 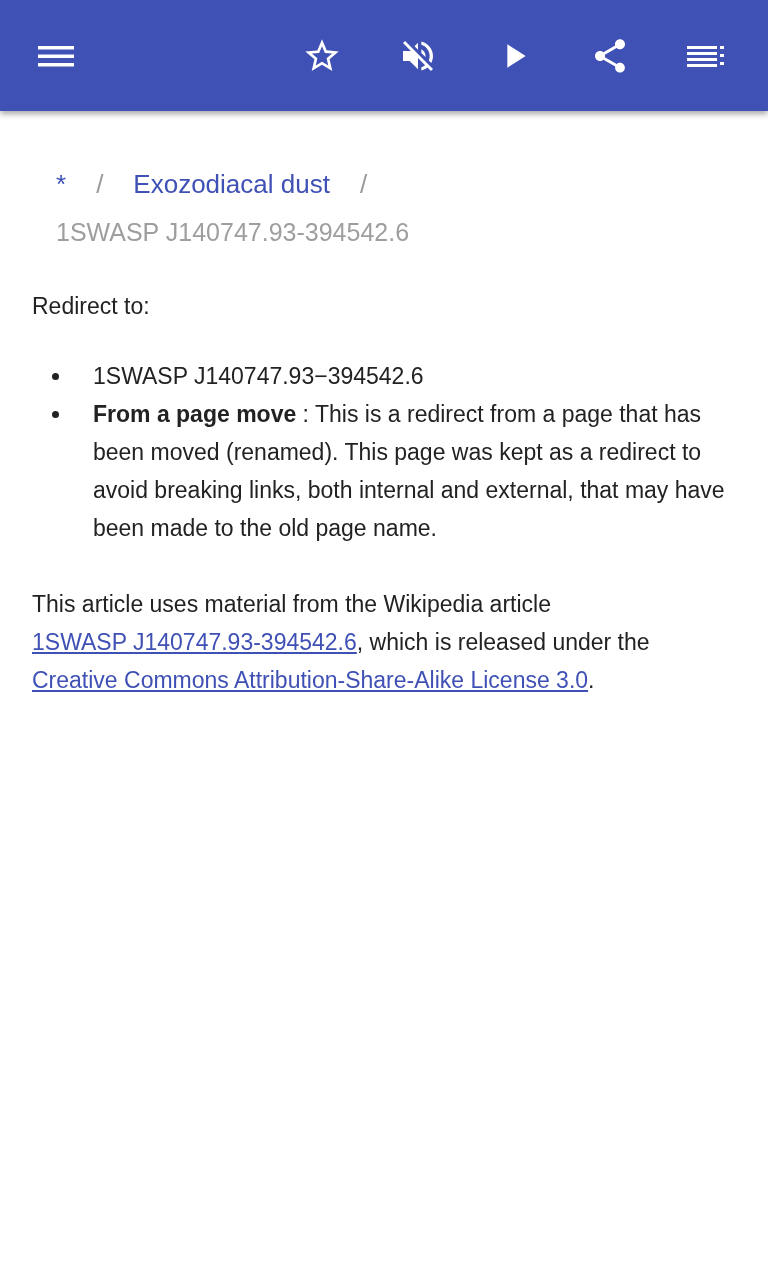 I want to click on list-icon, so click(x=706, y=55).